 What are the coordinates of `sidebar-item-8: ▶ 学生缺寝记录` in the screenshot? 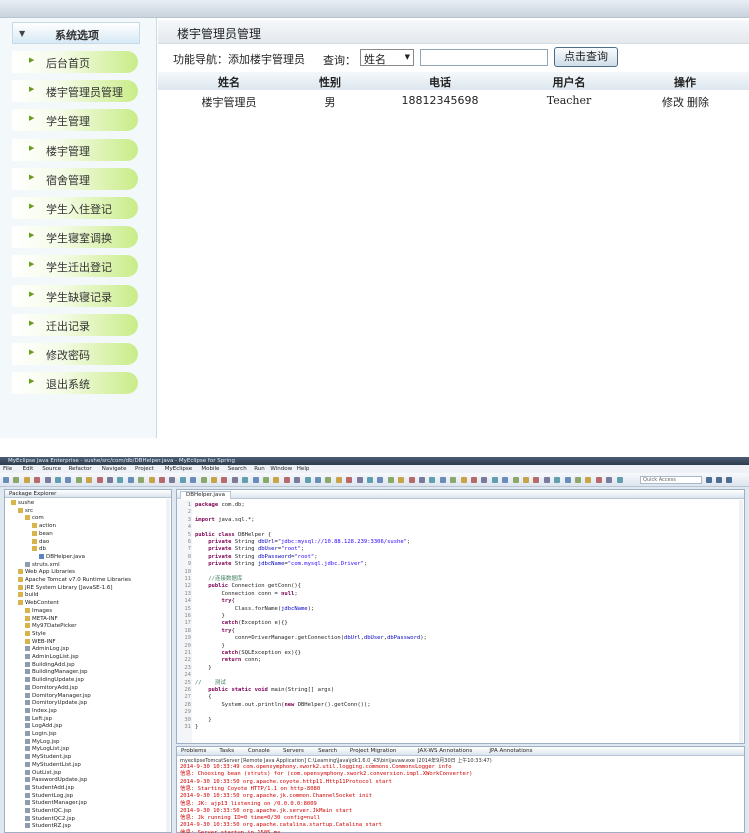 It's located at (75, 295).